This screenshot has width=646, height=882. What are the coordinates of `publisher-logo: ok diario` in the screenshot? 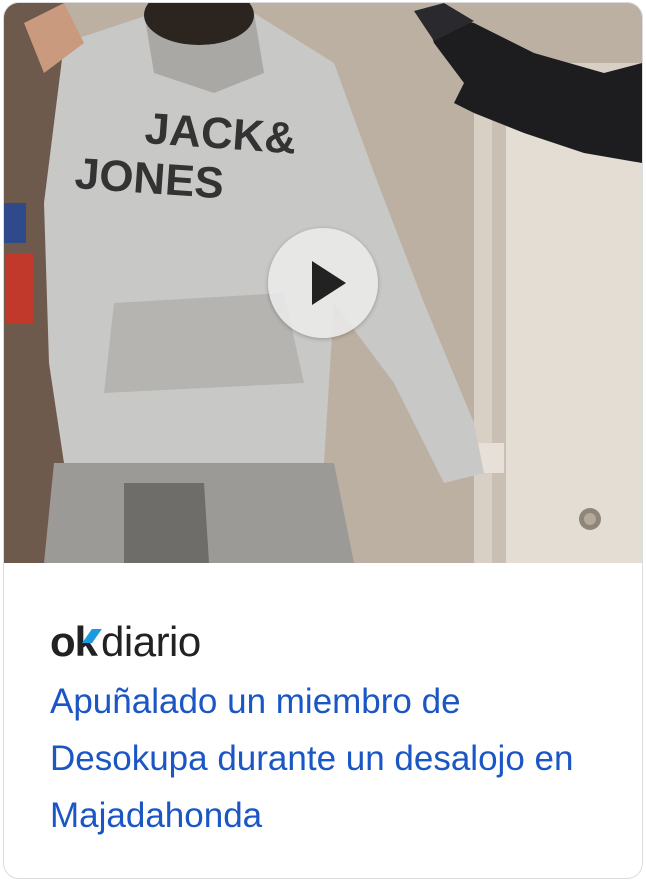 It's located at (125, 633).